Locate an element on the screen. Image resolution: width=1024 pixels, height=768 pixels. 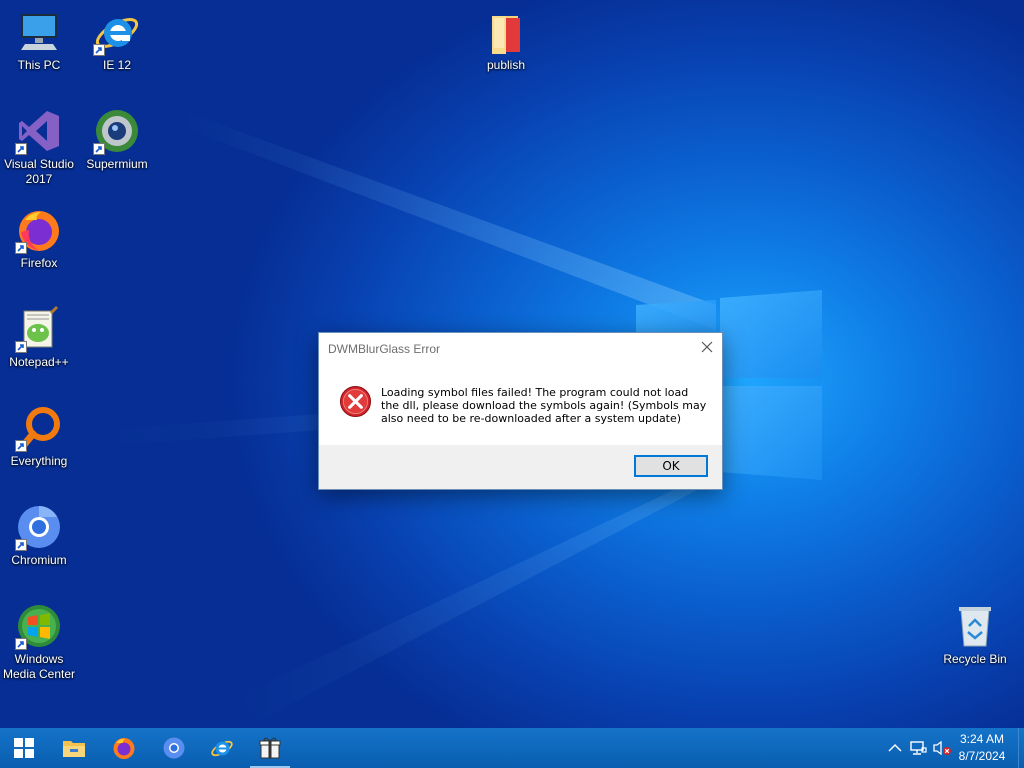
folder-icon is located at coordinates (506, 32).